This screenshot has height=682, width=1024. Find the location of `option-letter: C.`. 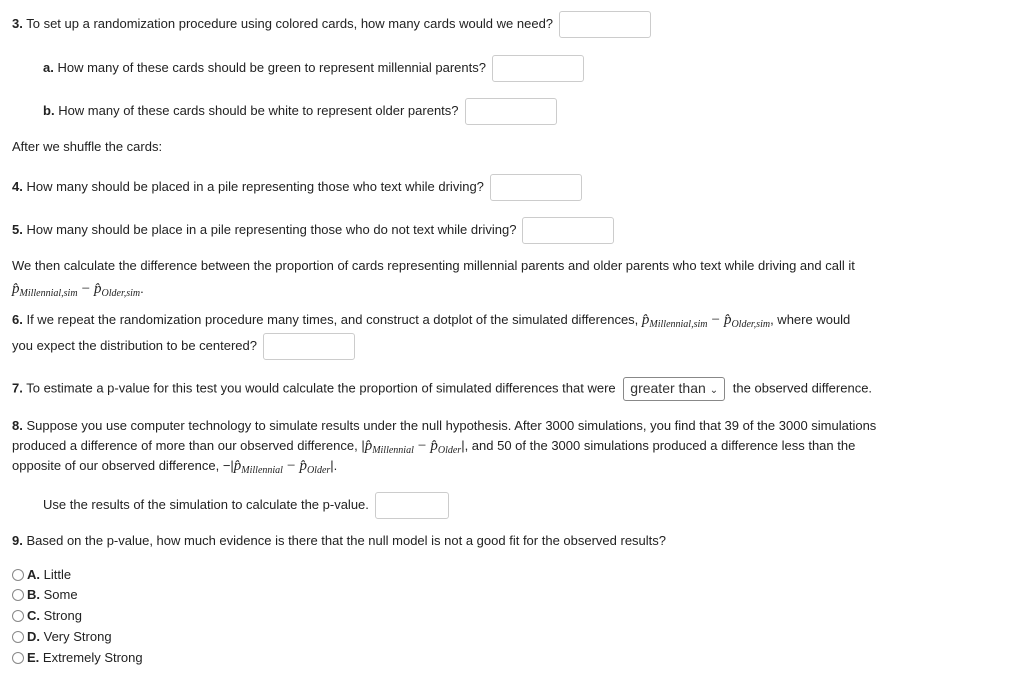

option-letter: C. is located at coordinates (33, 615).